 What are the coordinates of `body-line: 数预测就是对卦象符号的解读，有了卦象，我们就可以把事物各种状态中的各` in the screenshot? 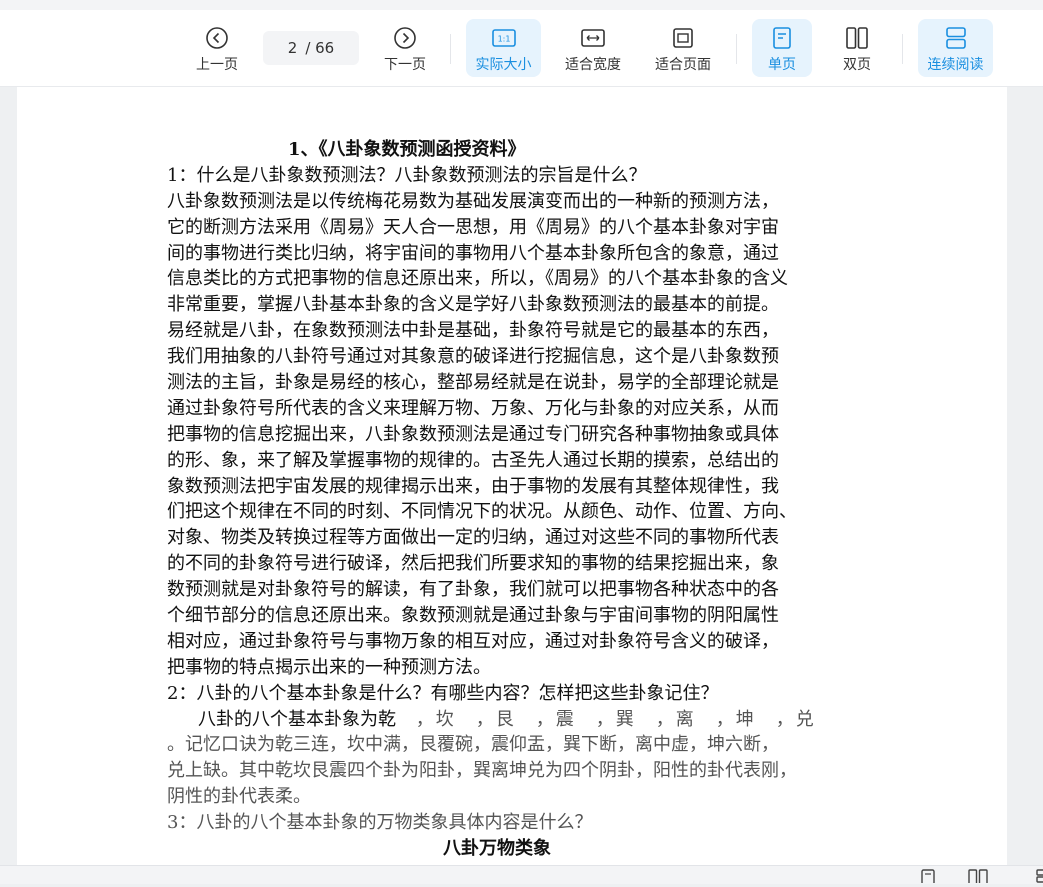 It's located at (473, 590).